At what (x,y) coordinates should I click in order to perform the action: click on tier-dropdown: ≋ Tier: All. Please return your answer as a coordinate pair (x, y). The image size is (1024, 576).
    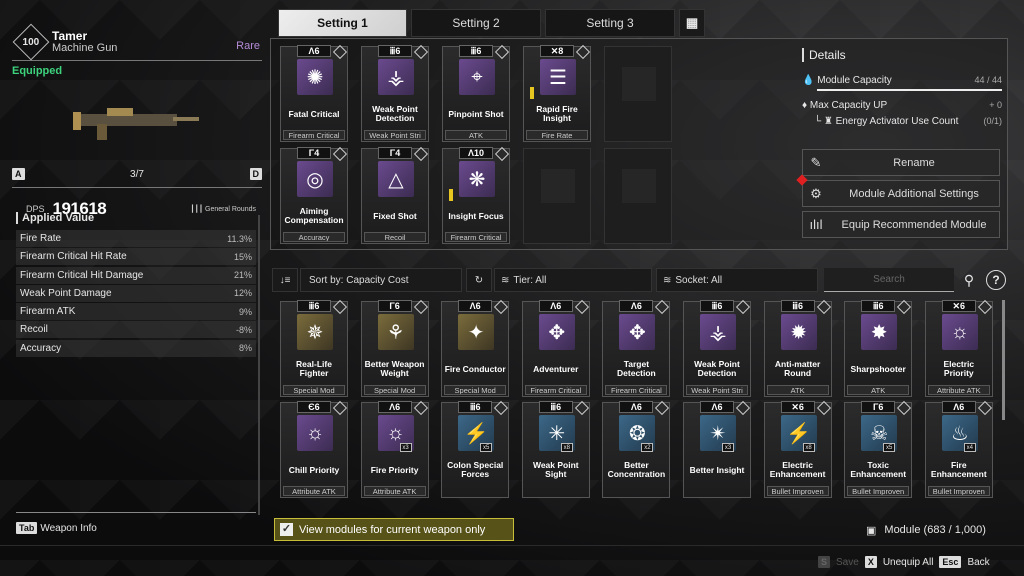
    Looking at the image, I should click on (573, 280).